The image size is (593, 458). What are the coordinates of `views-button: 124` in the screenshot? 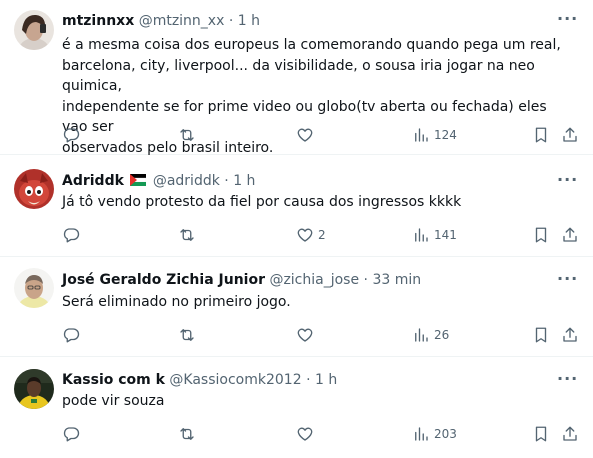 It's located at (434, 135).